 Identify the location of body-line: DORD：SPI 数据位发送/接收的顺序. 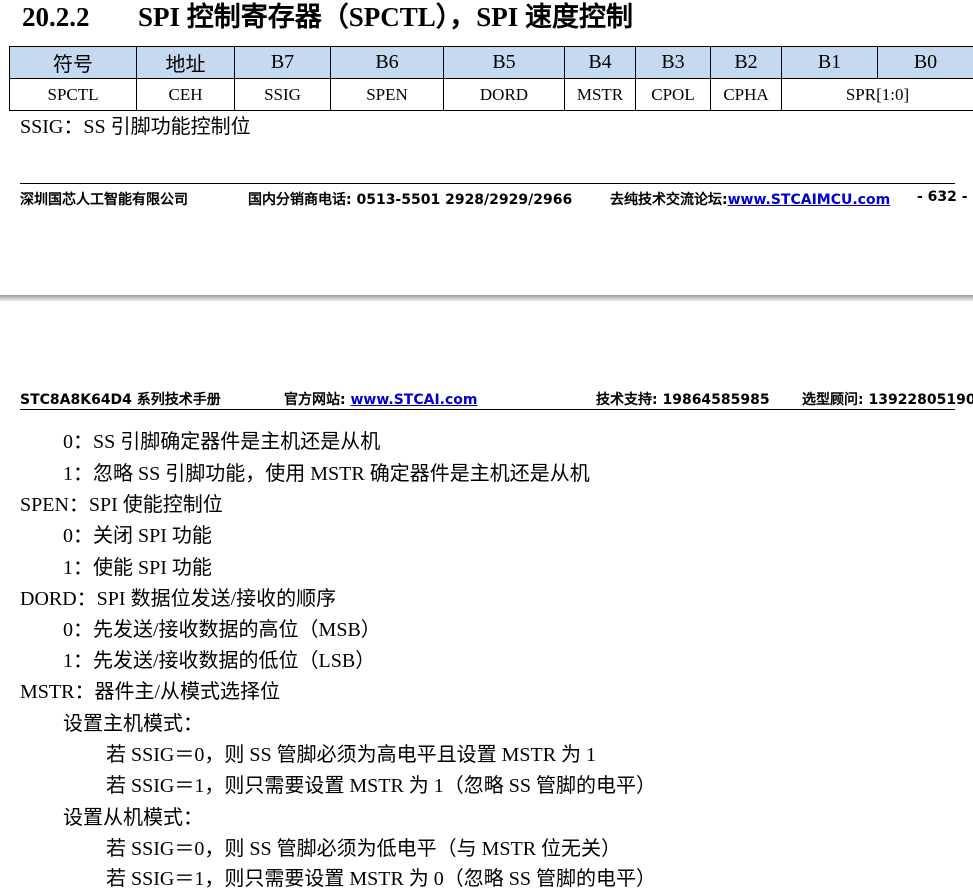
(178, 599).